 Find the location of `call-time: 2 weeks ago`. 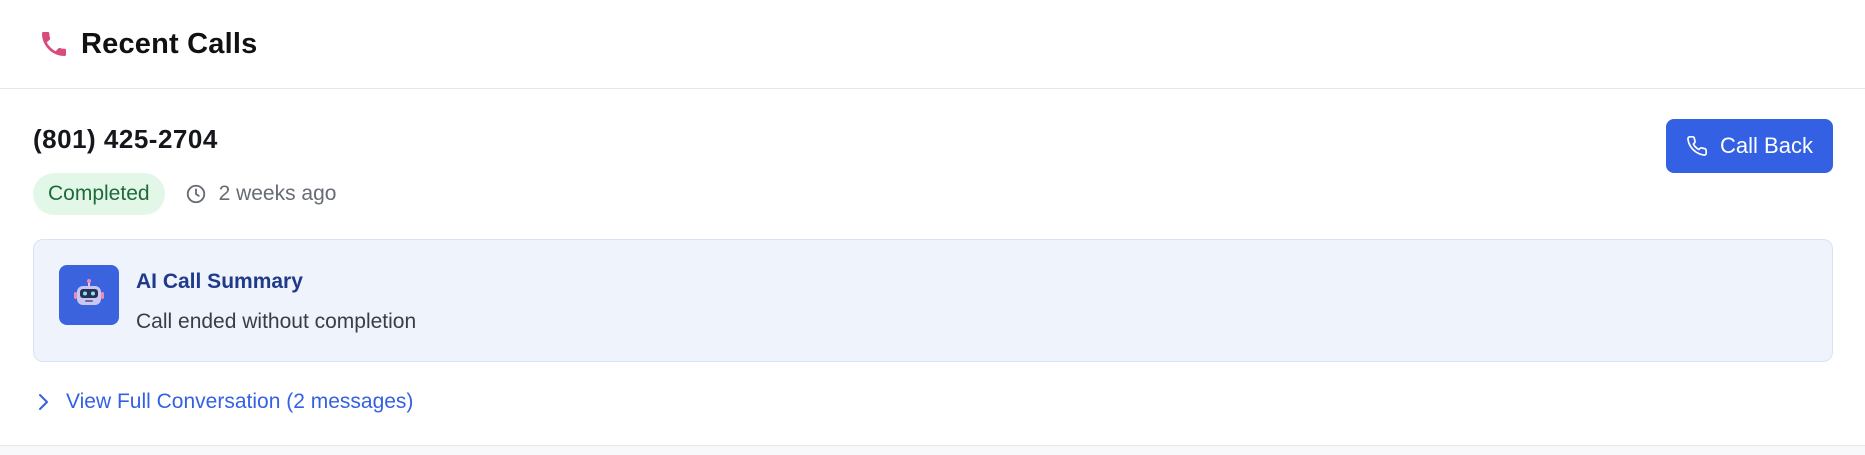

call-time: 2 weeks ago is located at coordinates (261, 194).